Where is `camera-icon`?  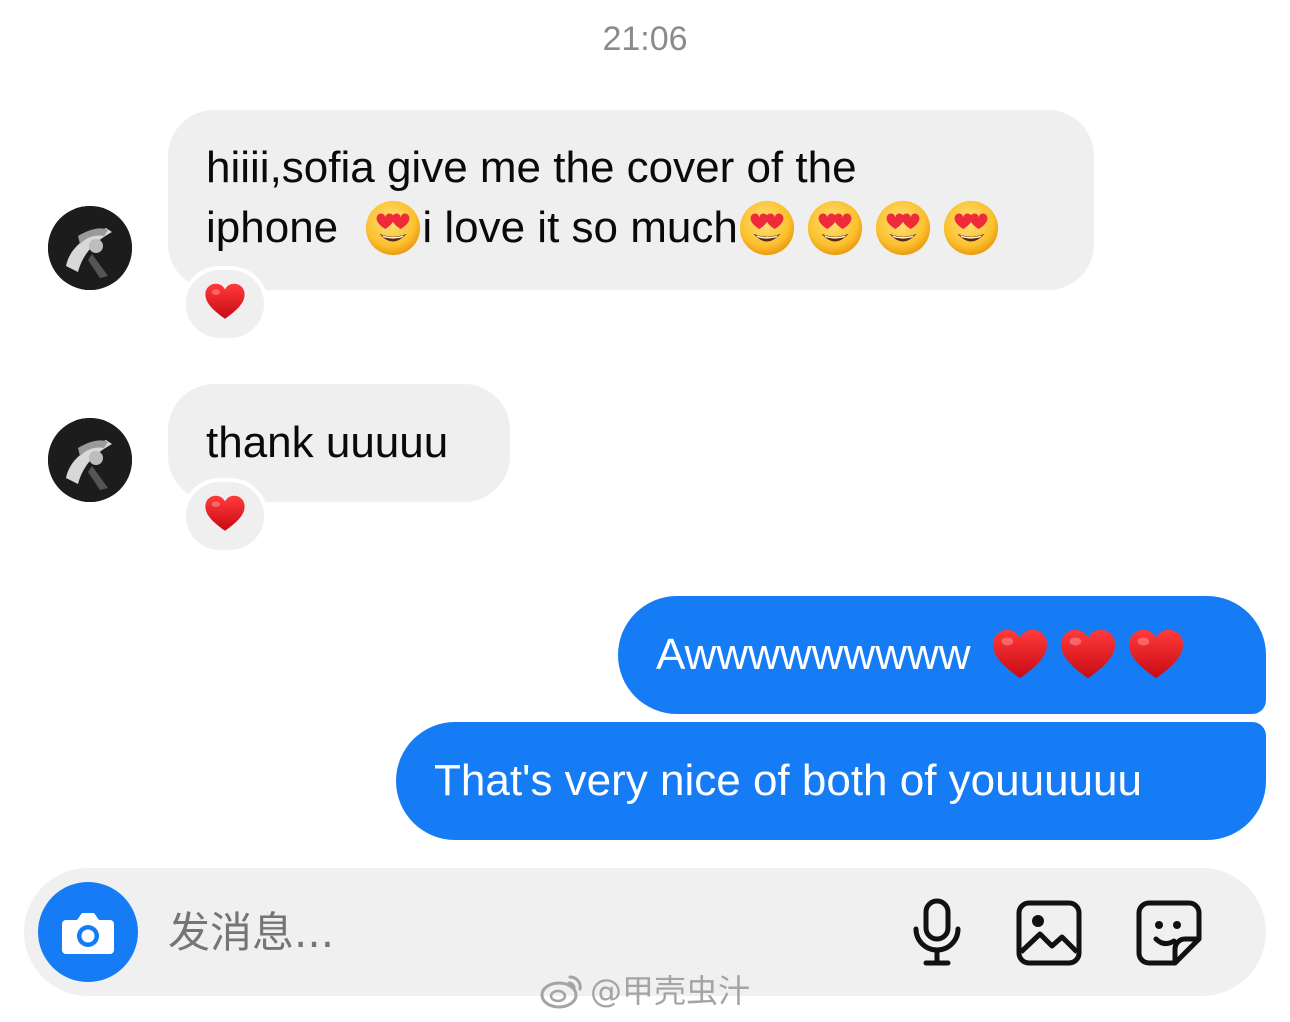 camera-icon is located at coordinates (88, 933).